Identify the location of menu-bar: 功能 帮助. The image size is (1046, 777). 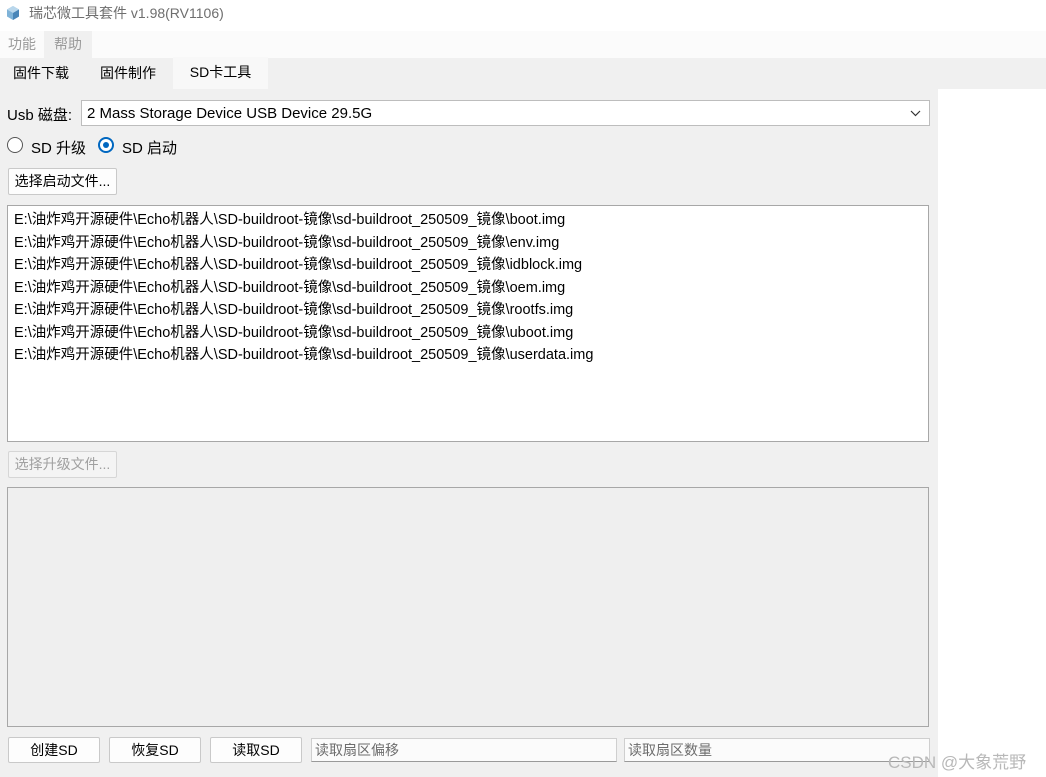
(523, 44).